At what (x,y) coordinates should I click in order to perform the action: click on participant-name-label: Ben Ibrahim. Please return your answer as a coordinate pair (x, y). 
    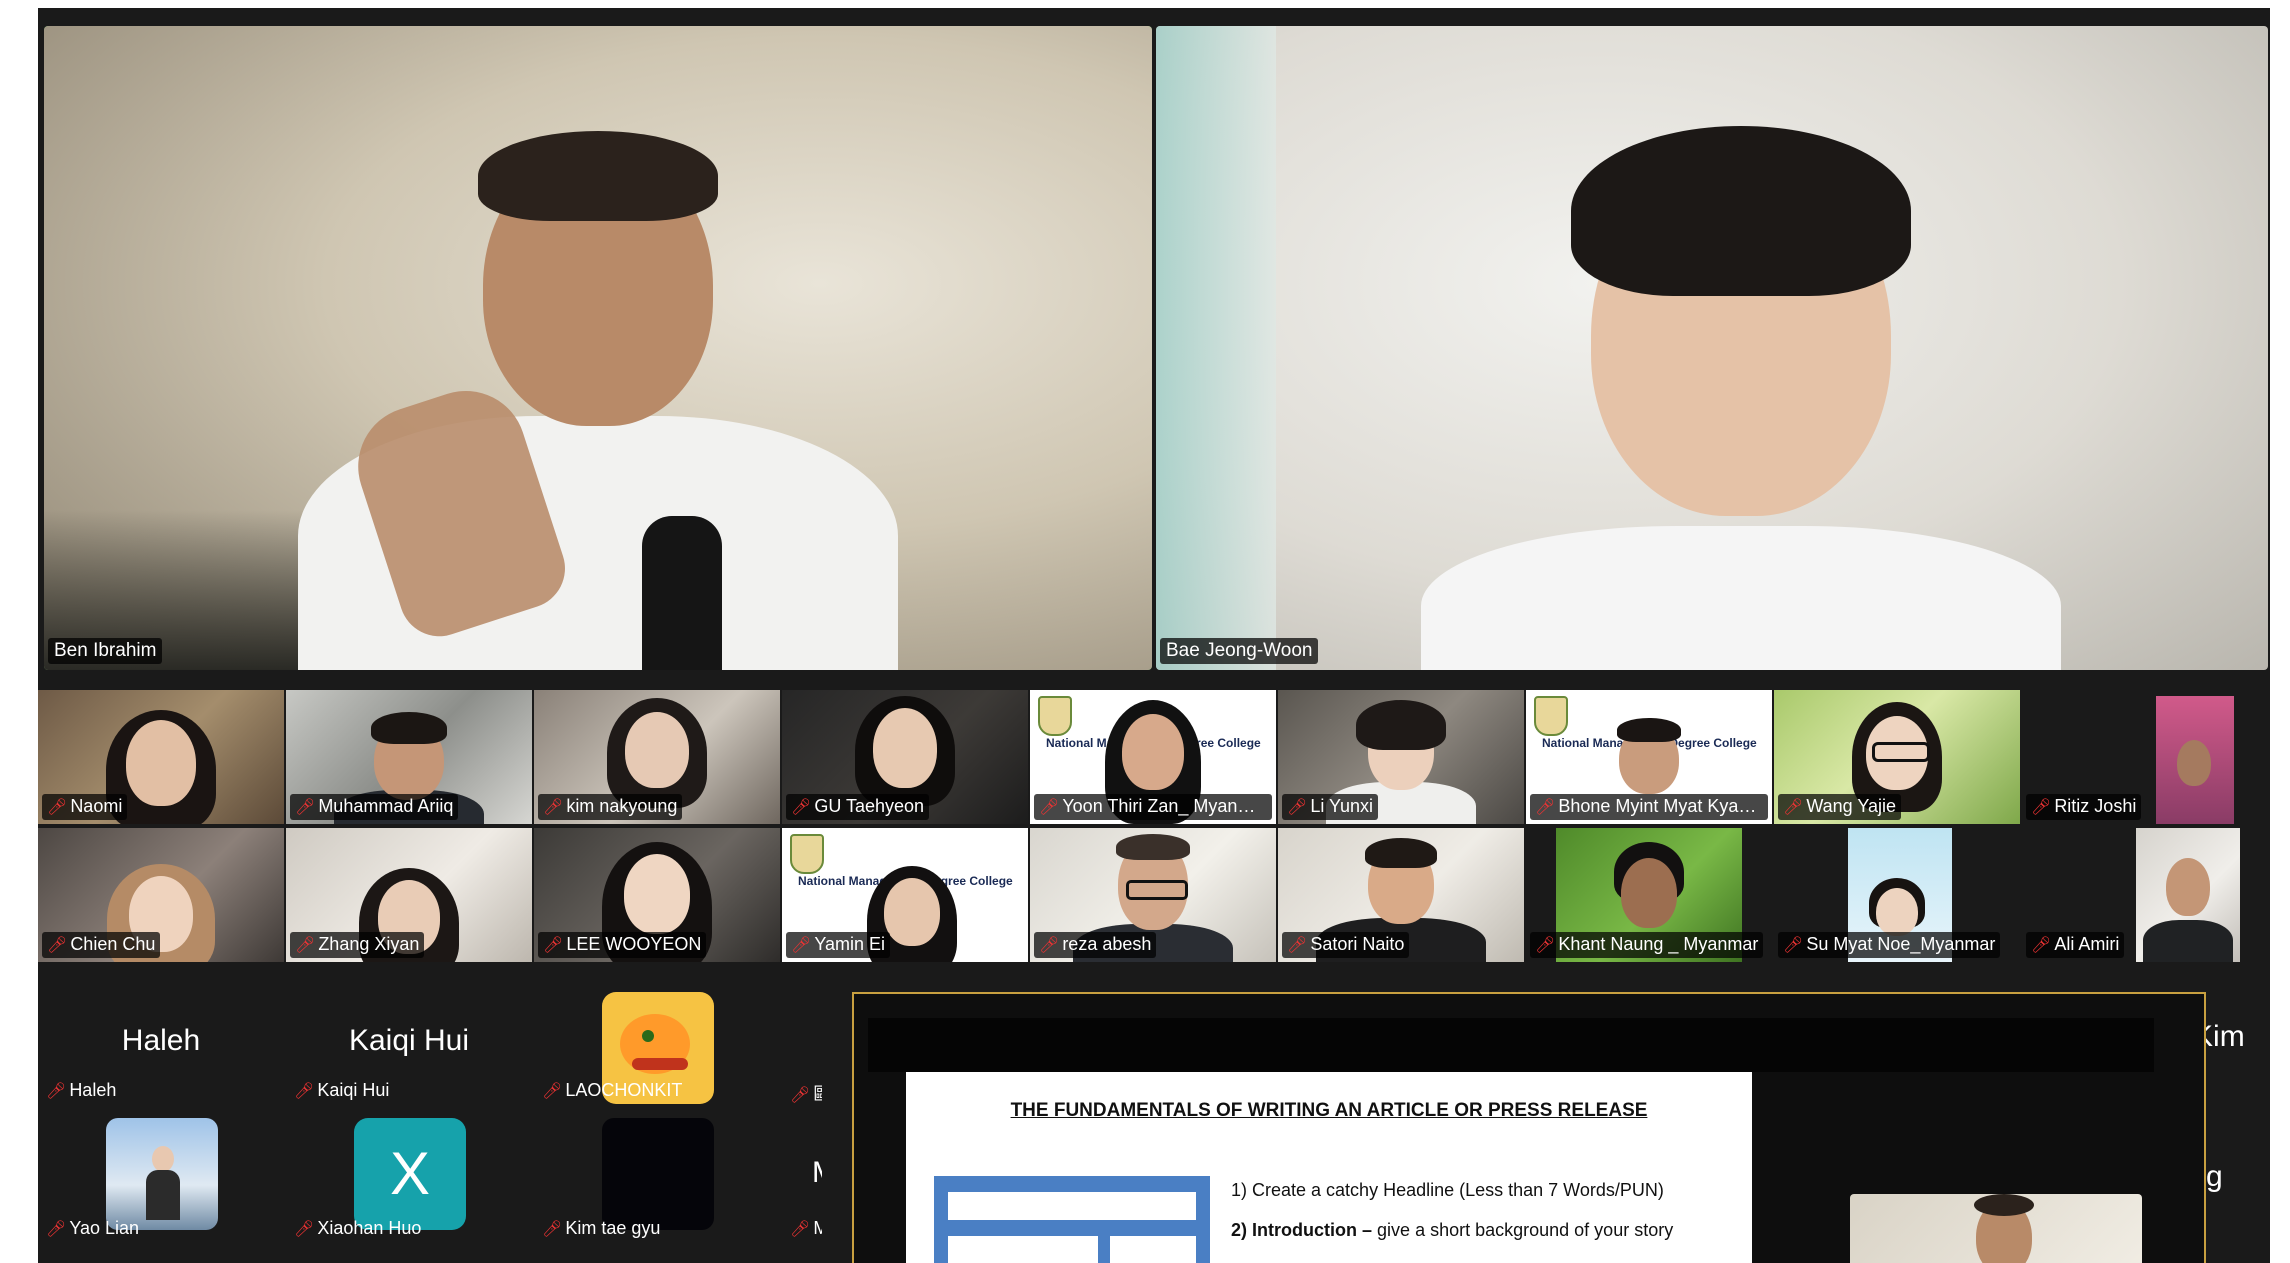
    Looking at the image, I should click on (105, 651).